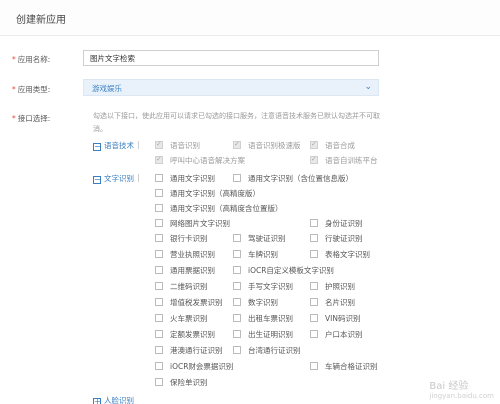  Describe the element at coordinates (283, 270) in the screenshot. I see `option-ocr: iOCR自定义模板文字识别` at that location.